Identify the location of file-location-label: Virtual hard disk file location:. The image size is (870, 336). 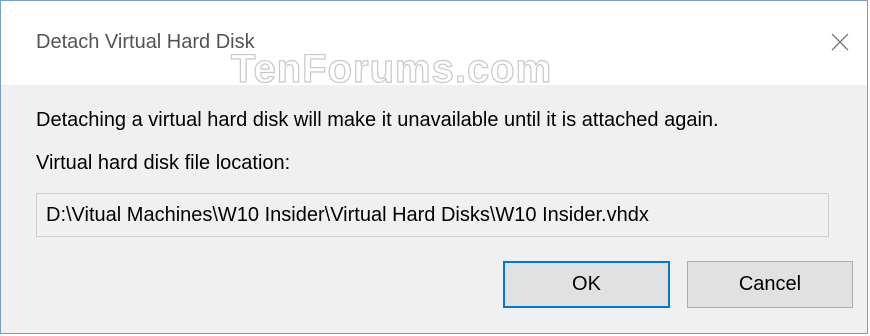
(163, 163).